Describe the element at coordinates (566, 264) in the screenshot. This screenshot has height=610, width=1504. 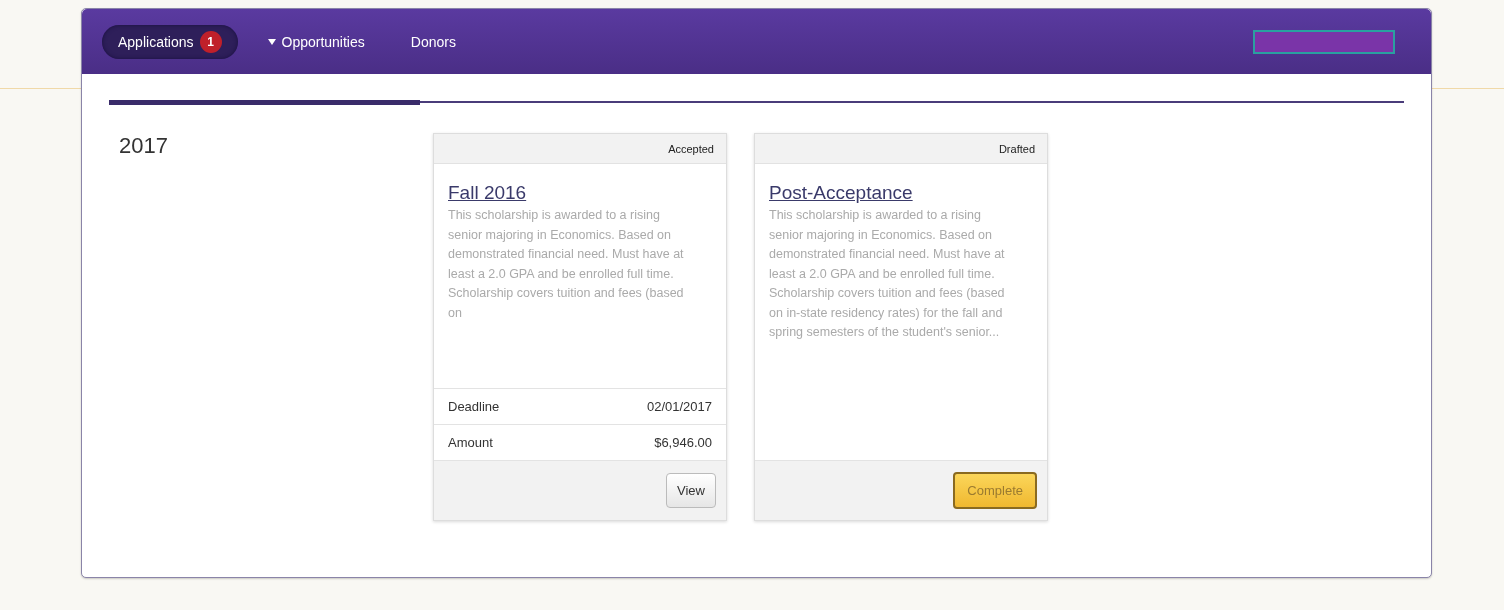
I see `description-text: This scholarship is awarded to a rising senior majoring in Economics. Based on demonstrated financial need. Must have at least a 2.0 GPA and be enrolled full time. Scholarship covers tuition and fees (based on` at that location.